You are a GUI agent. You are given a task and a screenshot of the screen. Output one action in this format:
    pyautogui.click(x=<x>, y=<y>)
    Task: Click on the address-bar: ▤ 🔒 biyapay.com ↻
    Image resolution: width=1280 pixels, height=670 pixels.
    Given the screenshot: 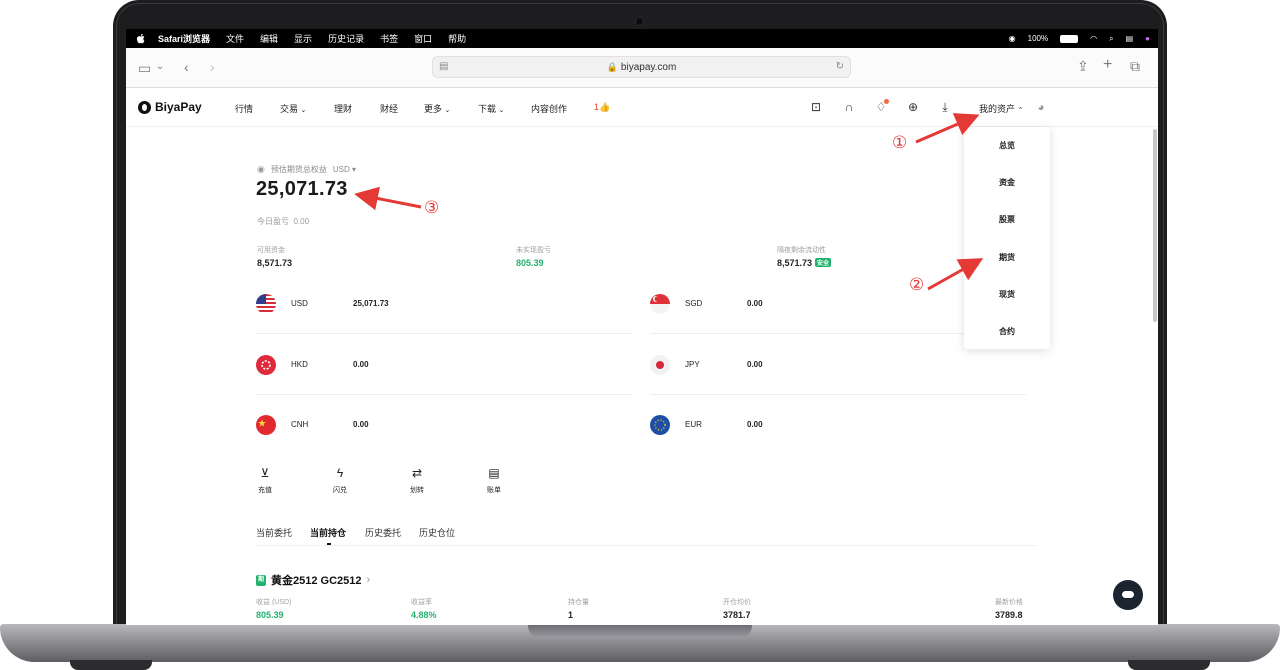 What is the action you would take?
    pyautogui.click(x=641, y=67)
    